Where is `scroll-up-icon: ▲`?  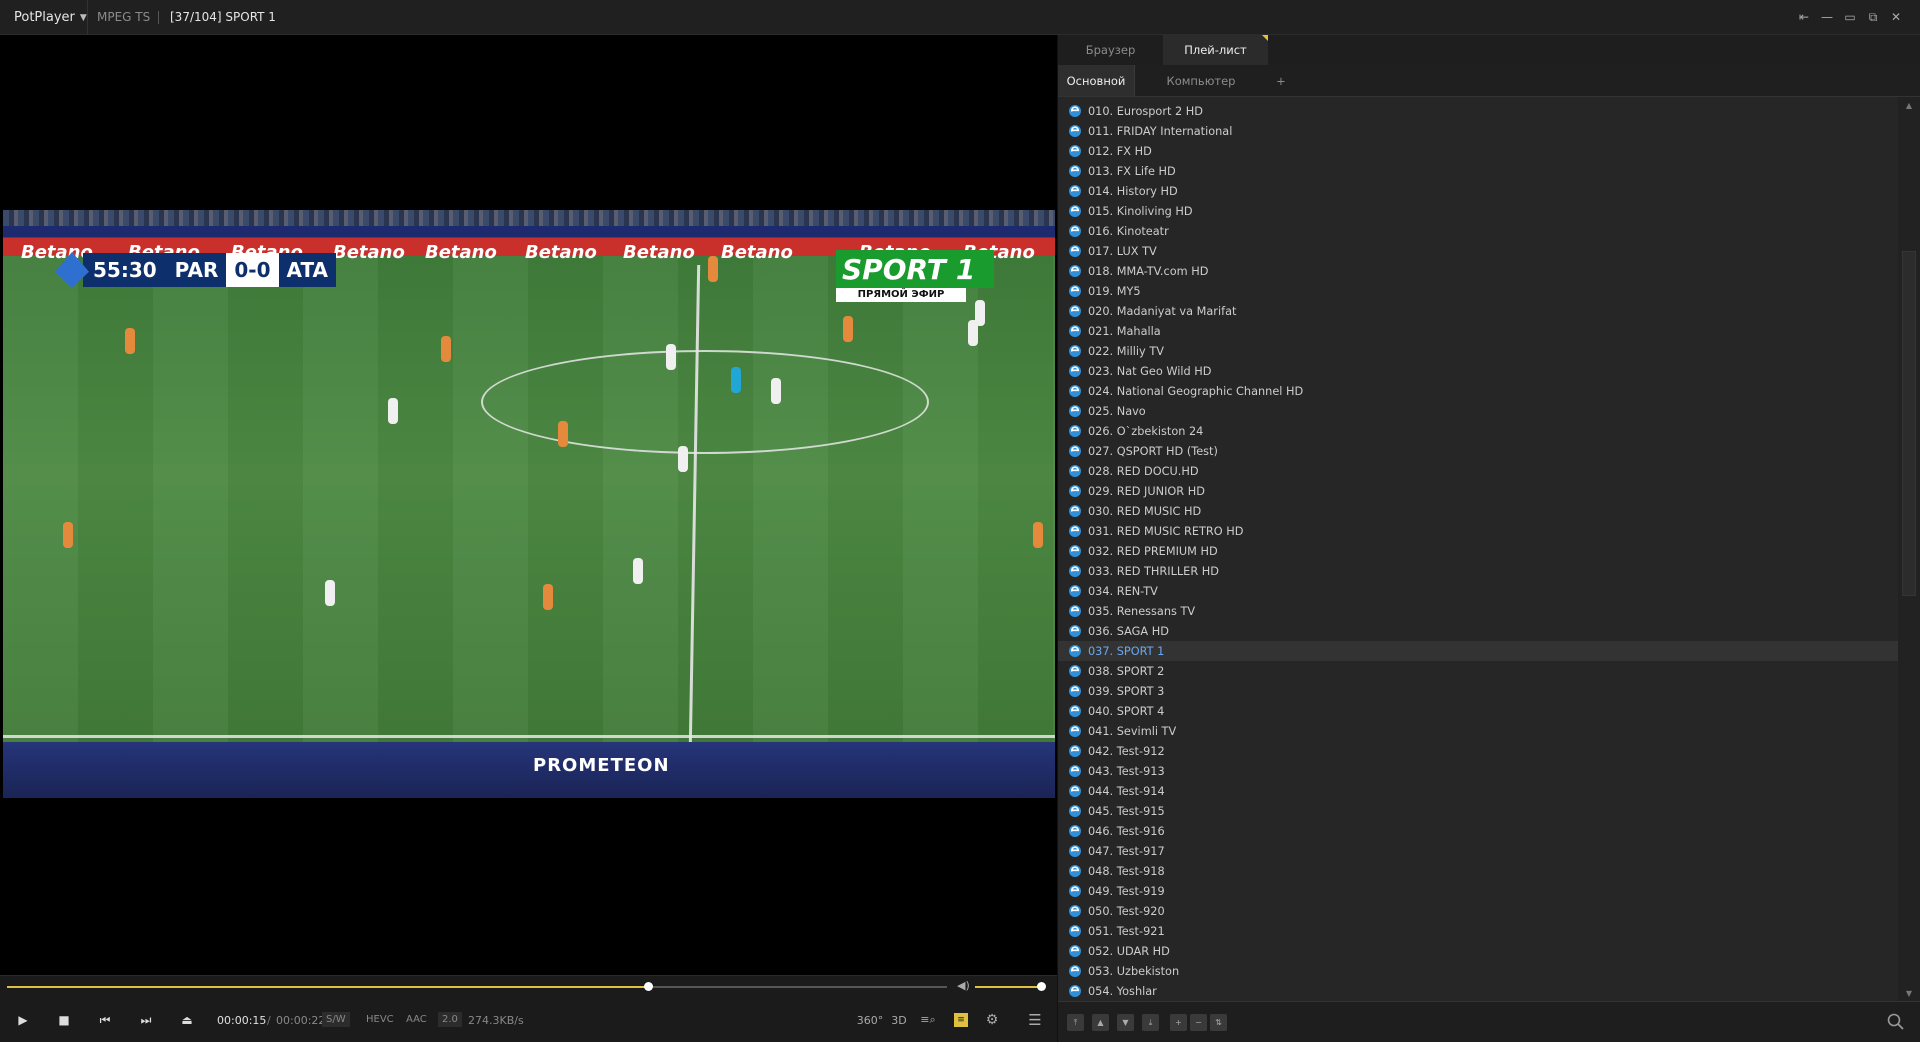 scroll-up-icon: ▲ is located at coordinates (1909, 105).